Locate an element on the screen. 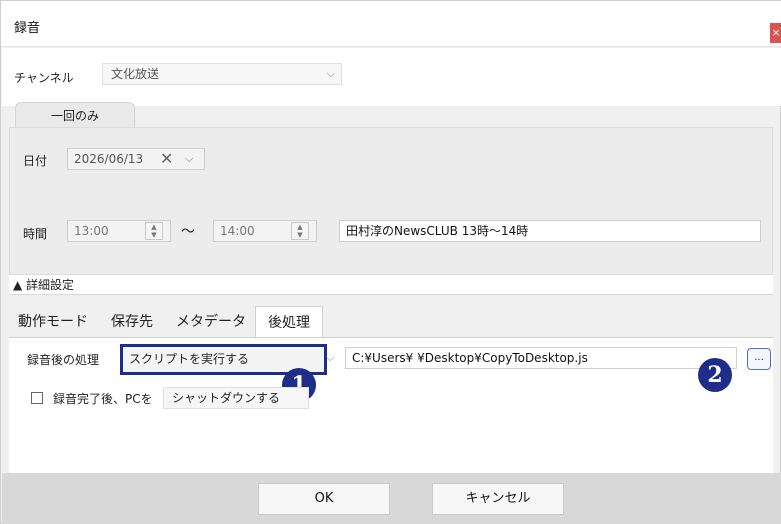 The width and height of the screenshot is (781, 524). post-action-value: スクリプトを実行する is located at coordinates (189, 359).